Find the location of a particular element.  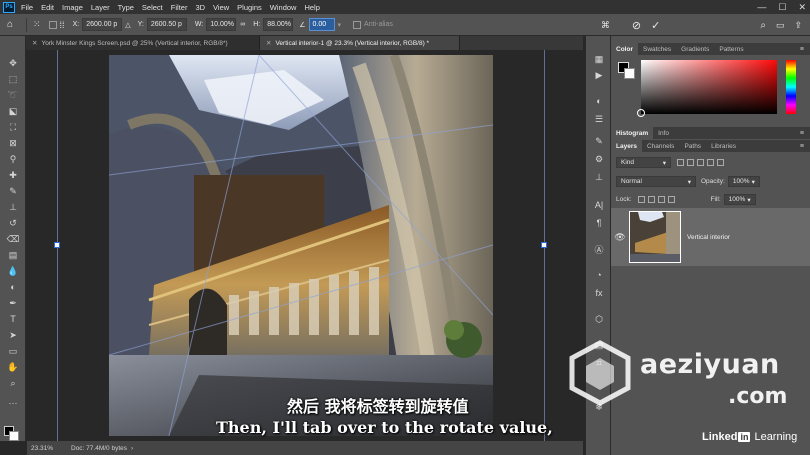

close-icon: ✕ is located at coordinates (802, 7).